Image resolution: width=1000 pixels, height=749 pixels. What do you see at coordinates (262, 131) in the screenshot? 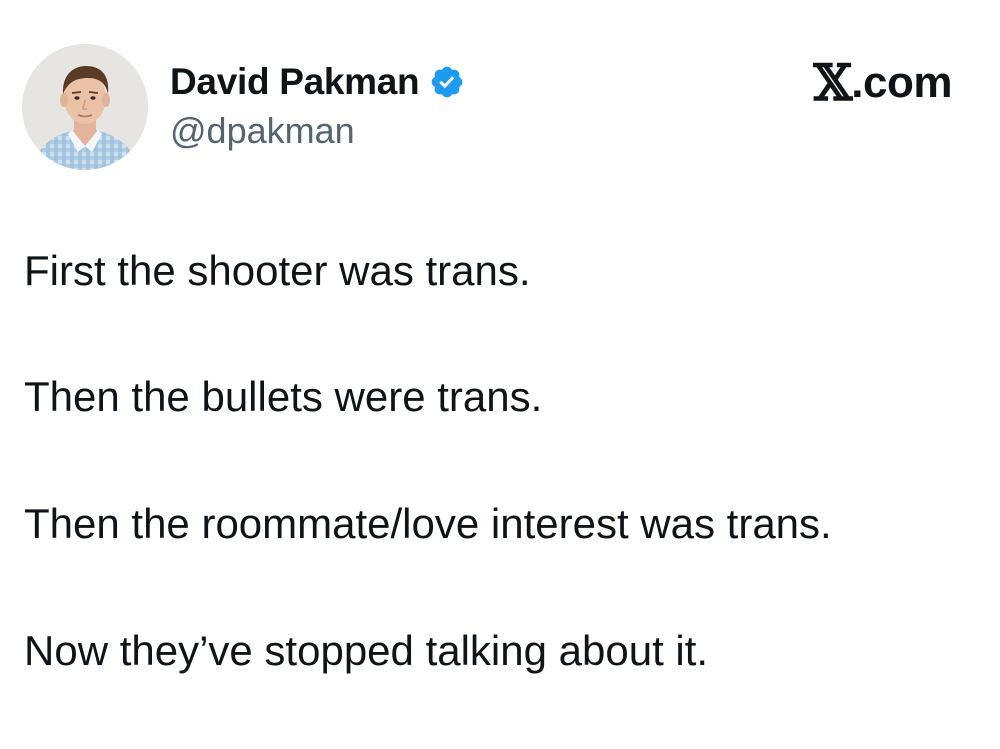
I see `username-handle: @dpakman` at bounding box center [262, 131].